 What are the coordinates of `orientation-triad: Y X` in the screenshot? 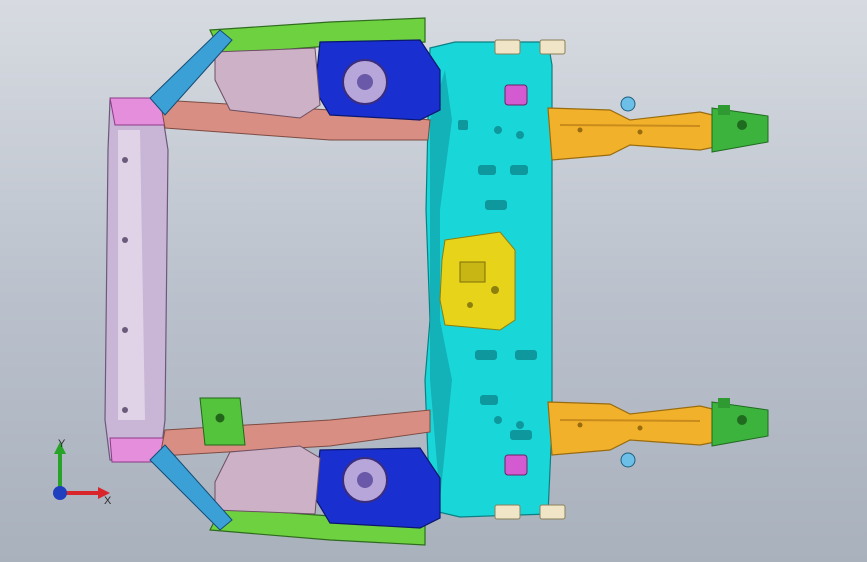 It's located at (82, 472).